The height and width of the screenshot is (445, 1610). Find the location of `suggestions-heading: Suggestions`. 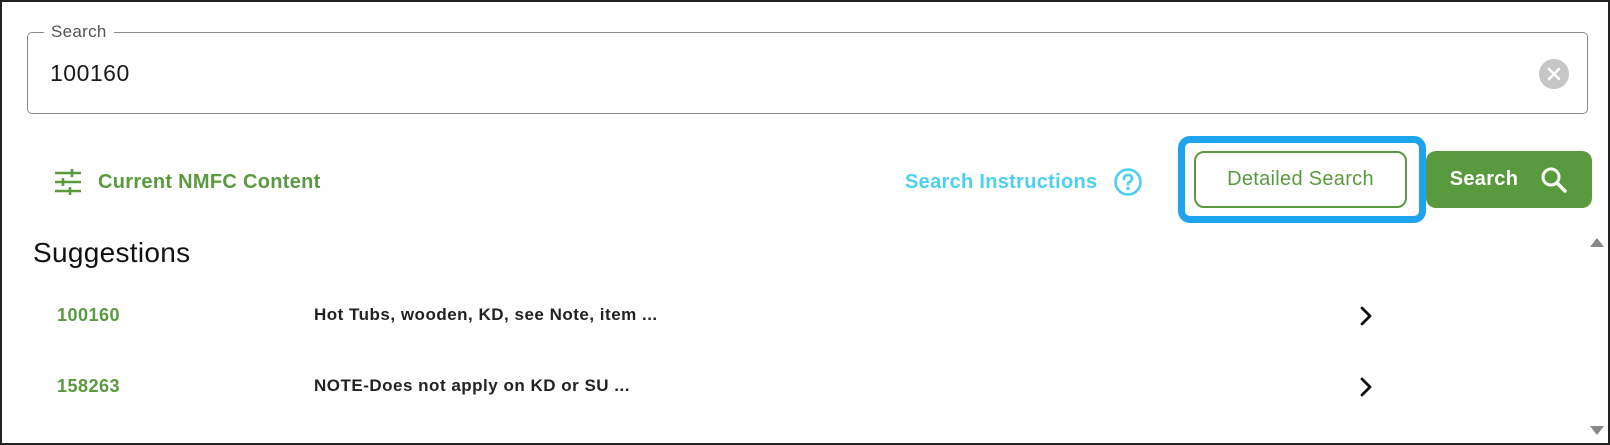

suggestions-heading: Suggestions is located at coordinates (112, 252).